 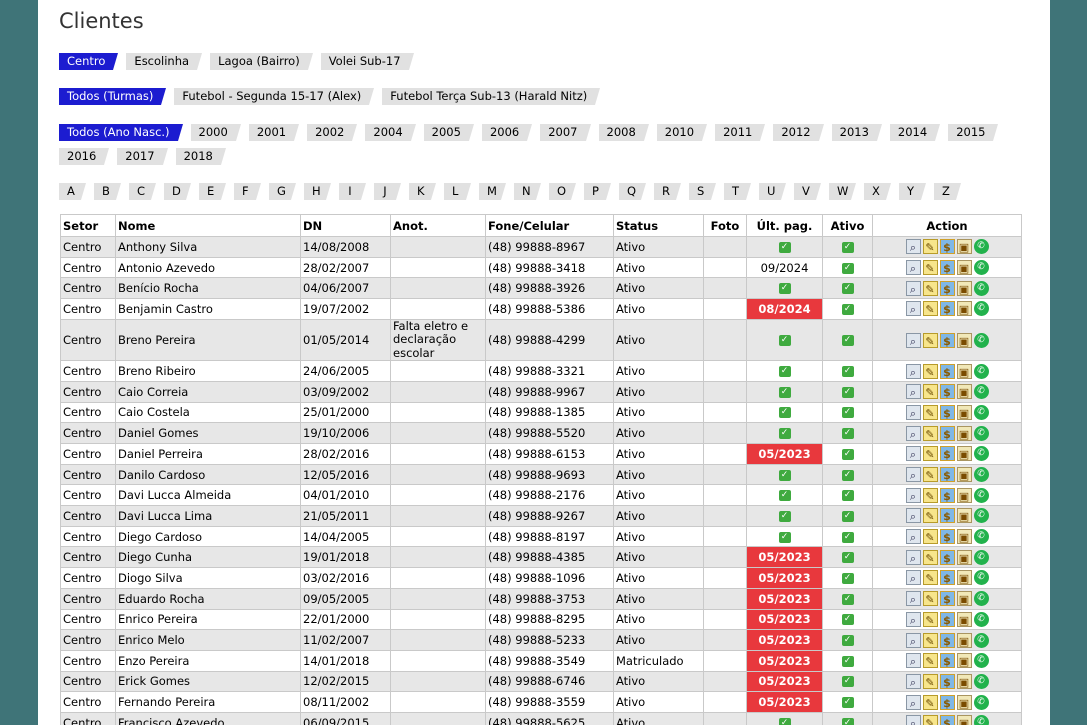 I want to click on tab-setor-3: Volei Sub-17, so click(x=367, y=61).